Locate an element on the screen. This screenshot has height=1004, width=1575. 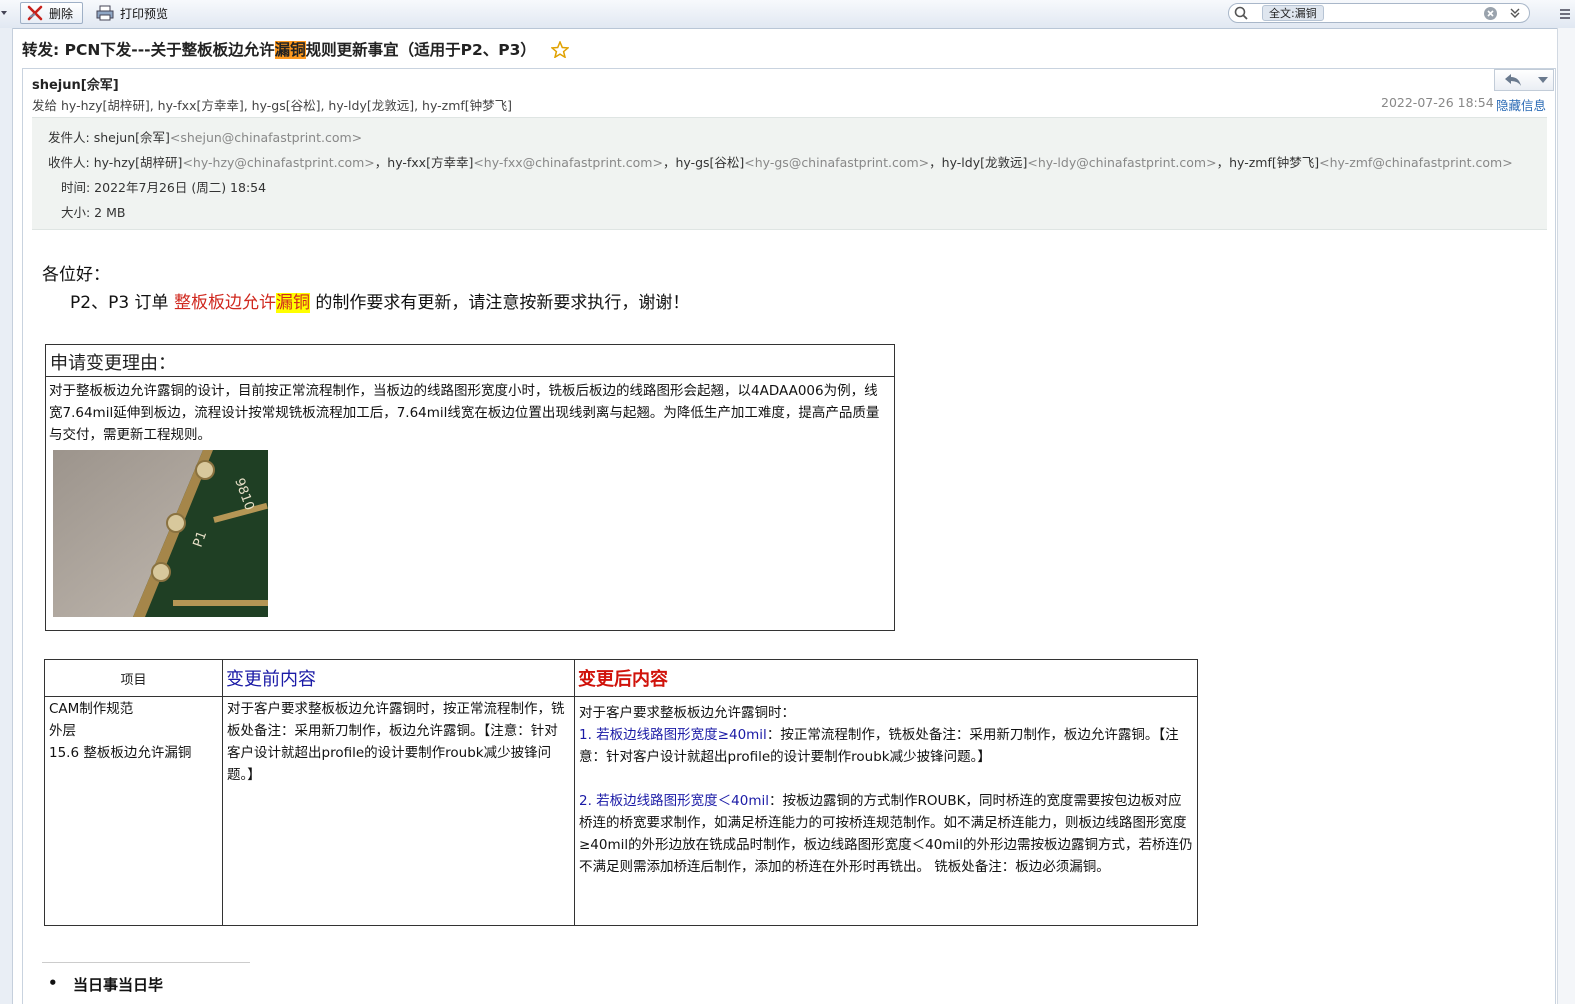
greeting: 各位好： is located at coordinates (76, 275).